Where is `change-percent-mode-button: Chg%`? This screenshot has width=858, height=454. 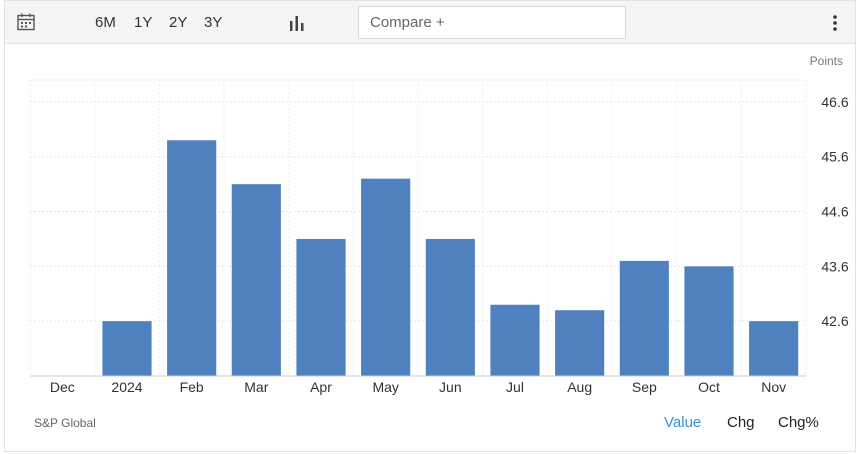
change-percent-mode-button: Chg% is located at coordinates (798, 422).